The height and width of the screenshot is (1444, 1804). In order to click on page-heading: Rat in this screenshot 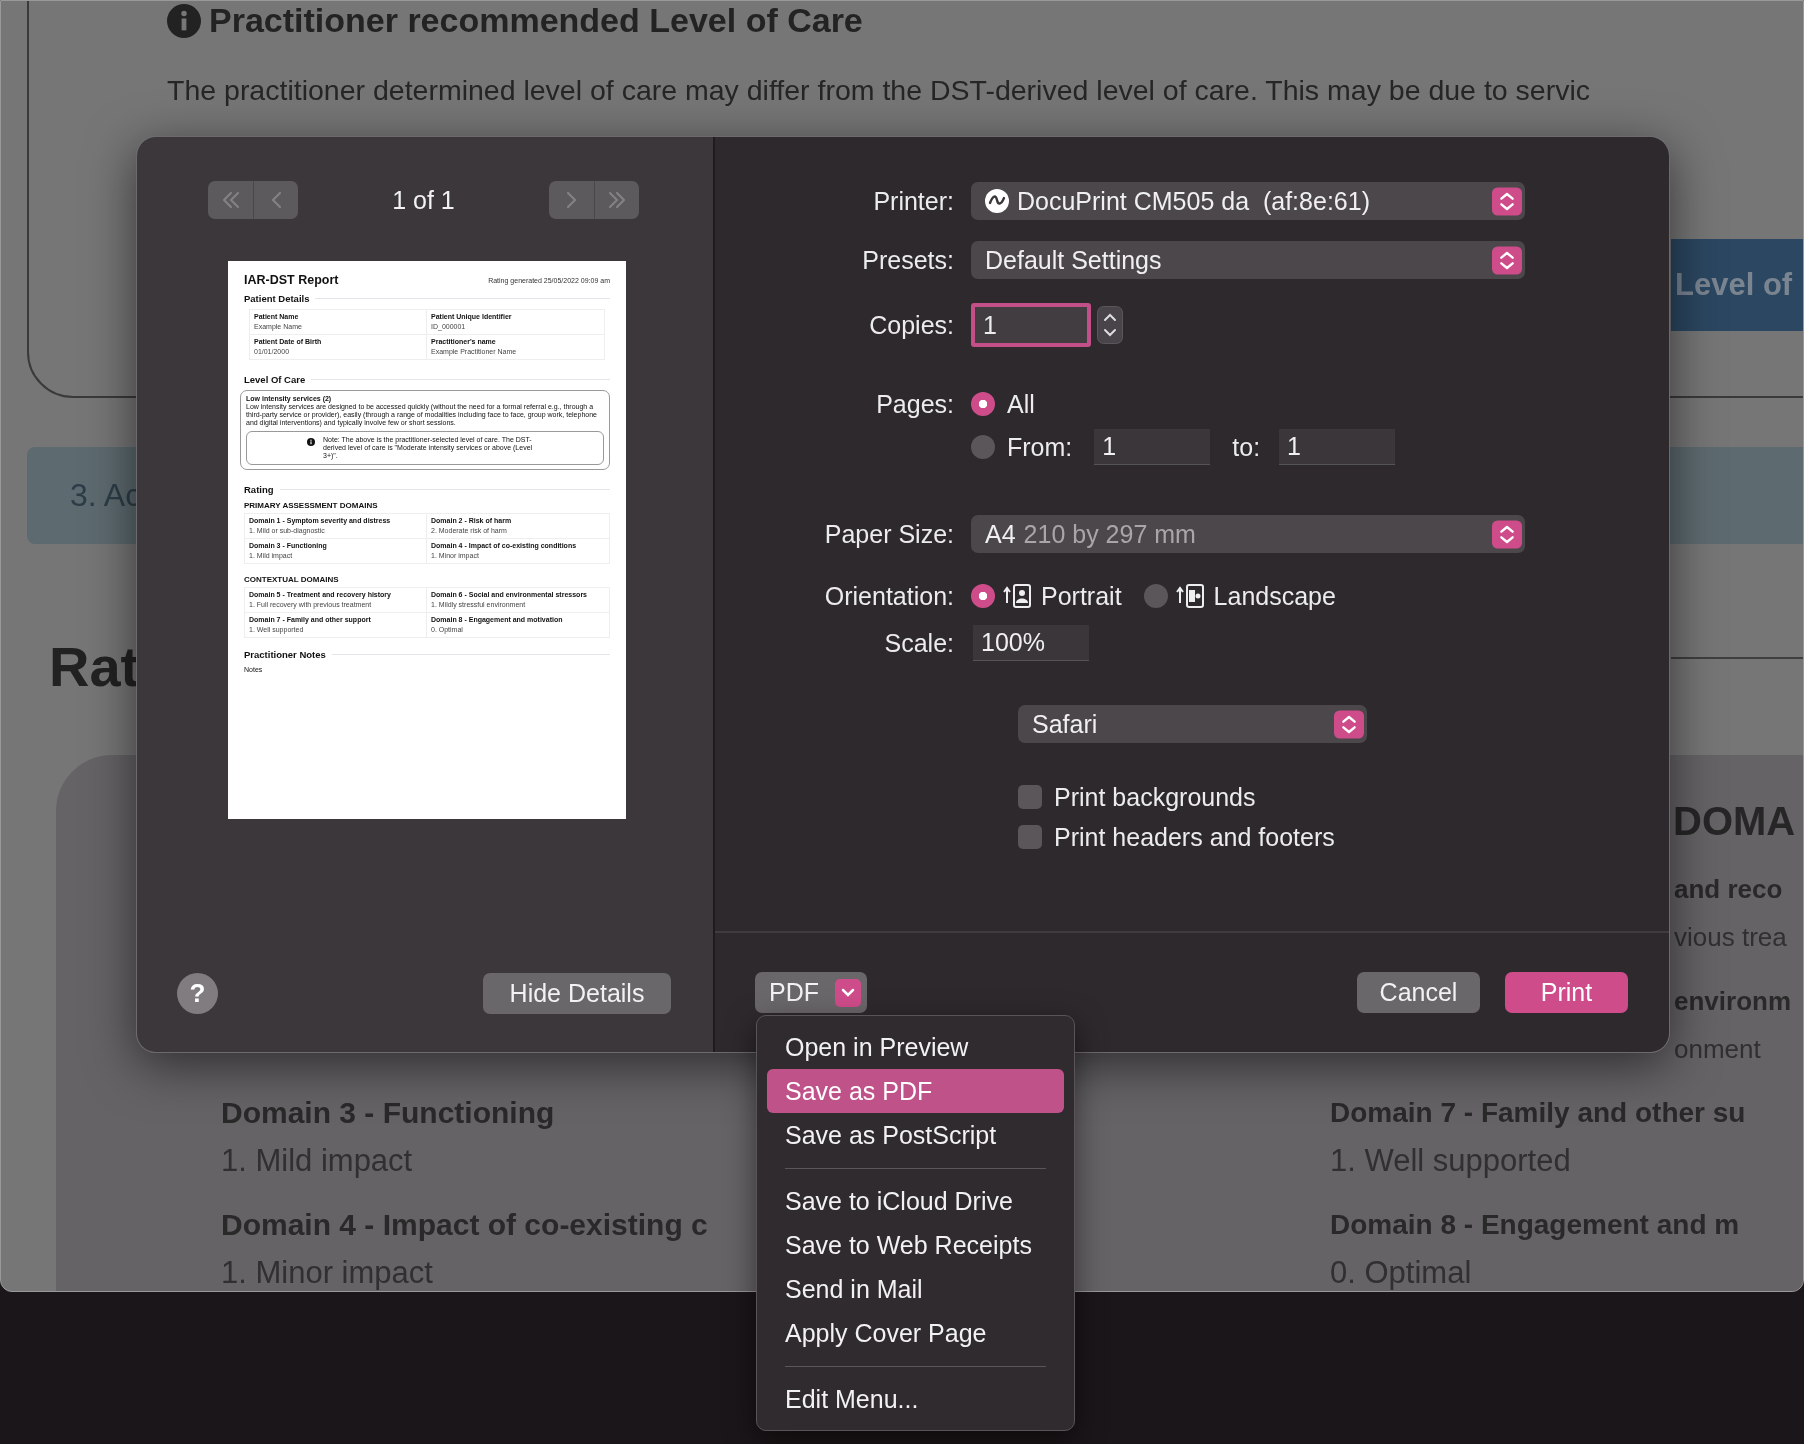, I will do `click(94, 667)`.